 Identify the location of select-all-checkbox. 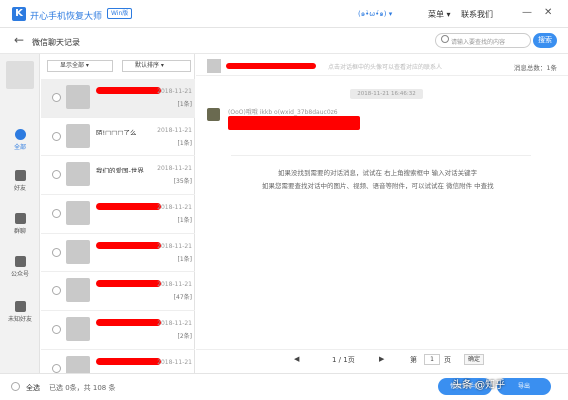
(15, 386).